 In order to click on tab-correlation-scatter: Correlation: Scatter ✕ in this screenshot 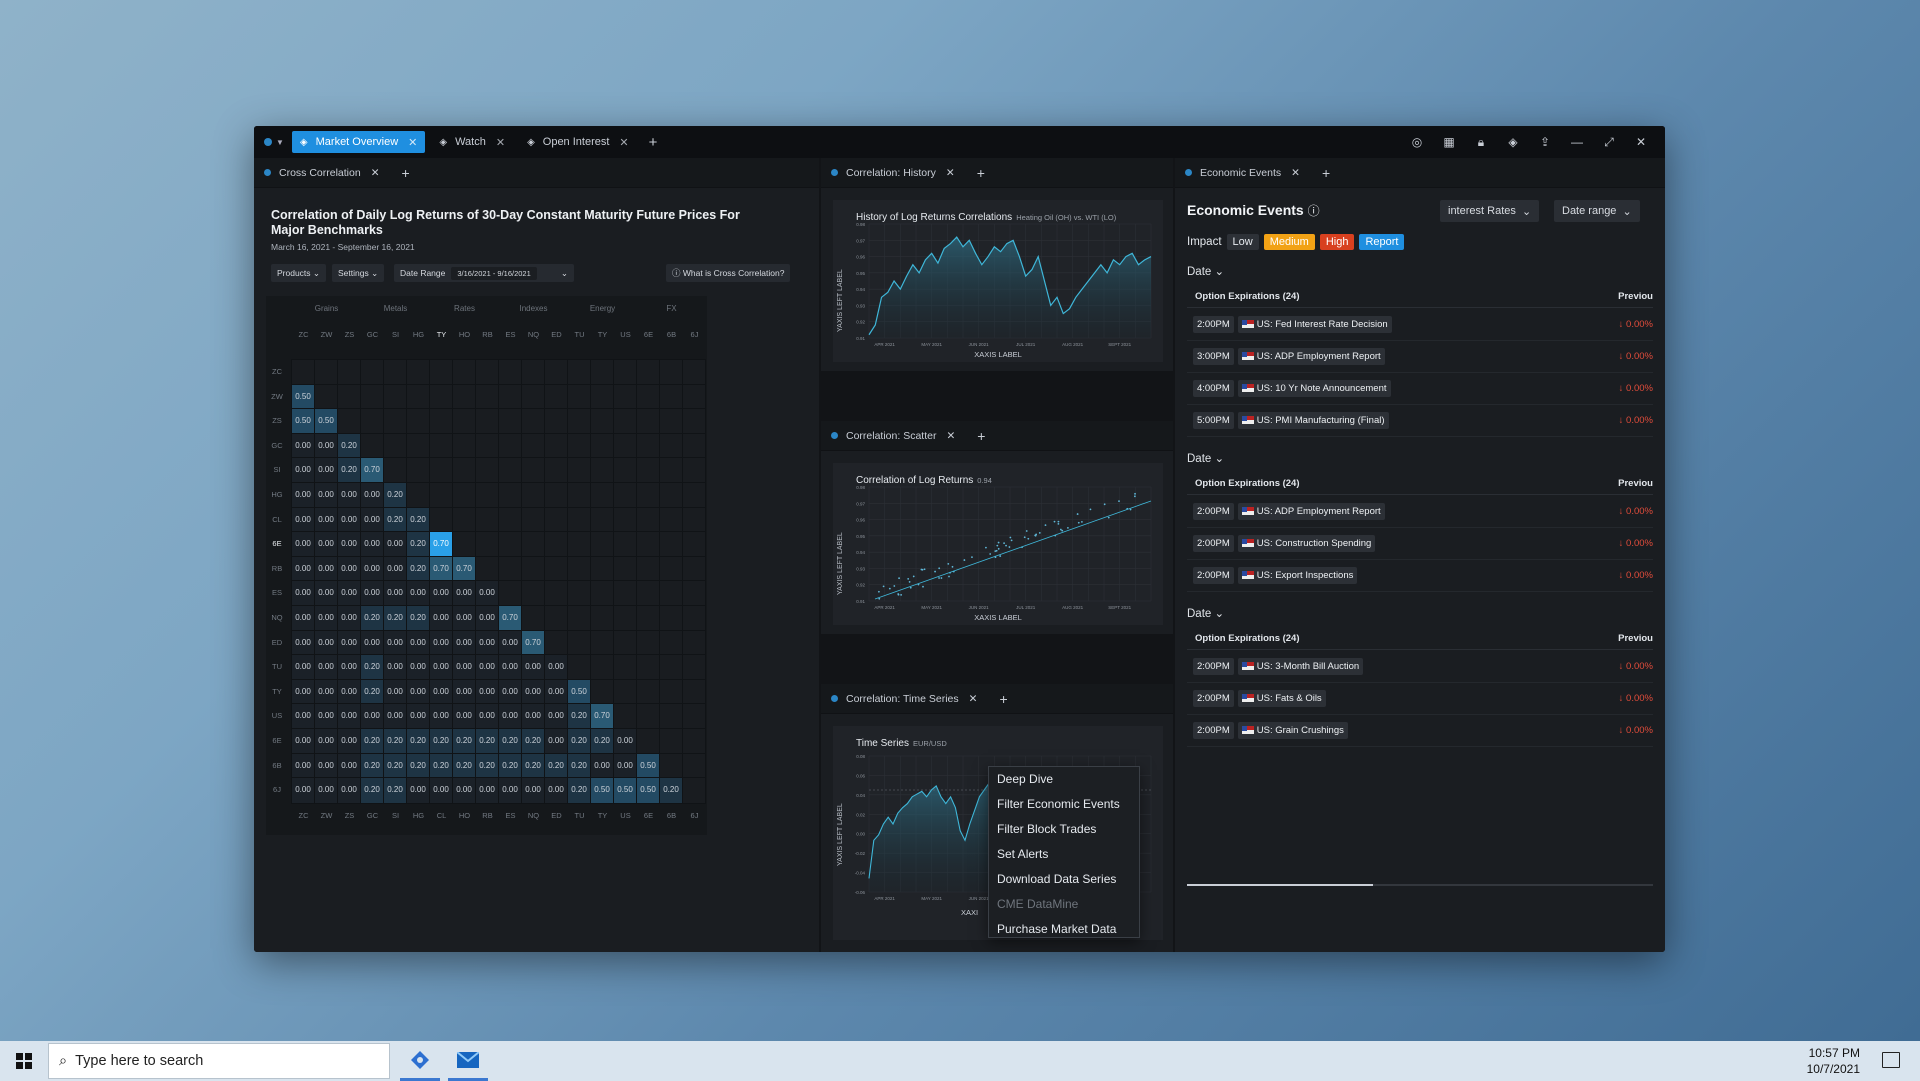, I will do `click(893, 436)`.